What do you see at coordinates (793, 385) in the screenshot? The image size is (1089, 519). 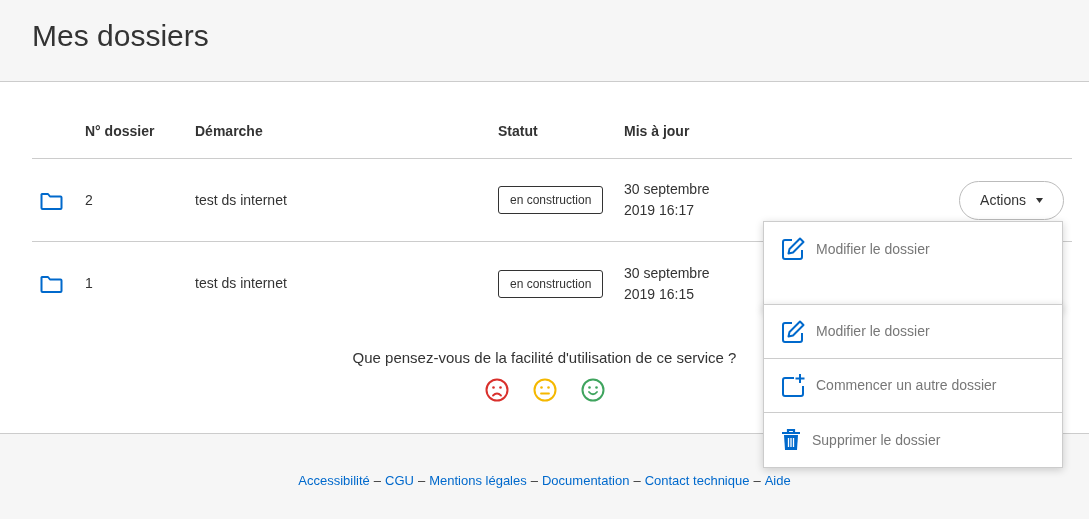 I see `new-folder-icon` at bounding box center [793, 385].